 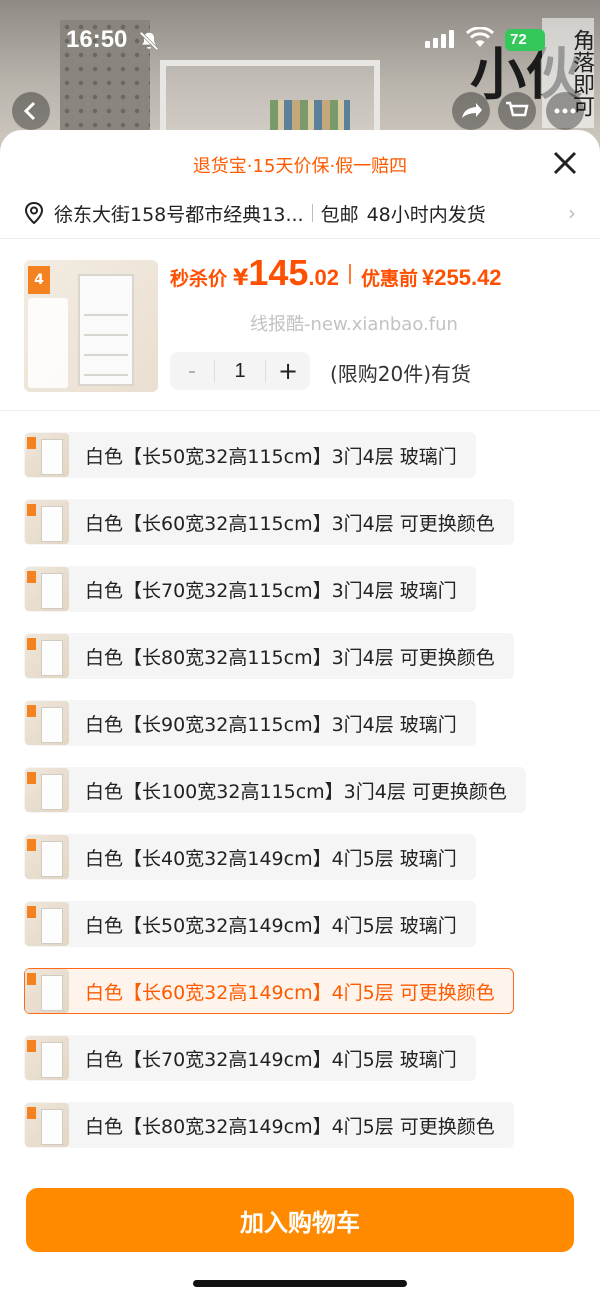 I want to click on status-time: 16:50, so click(x=97, y=39).